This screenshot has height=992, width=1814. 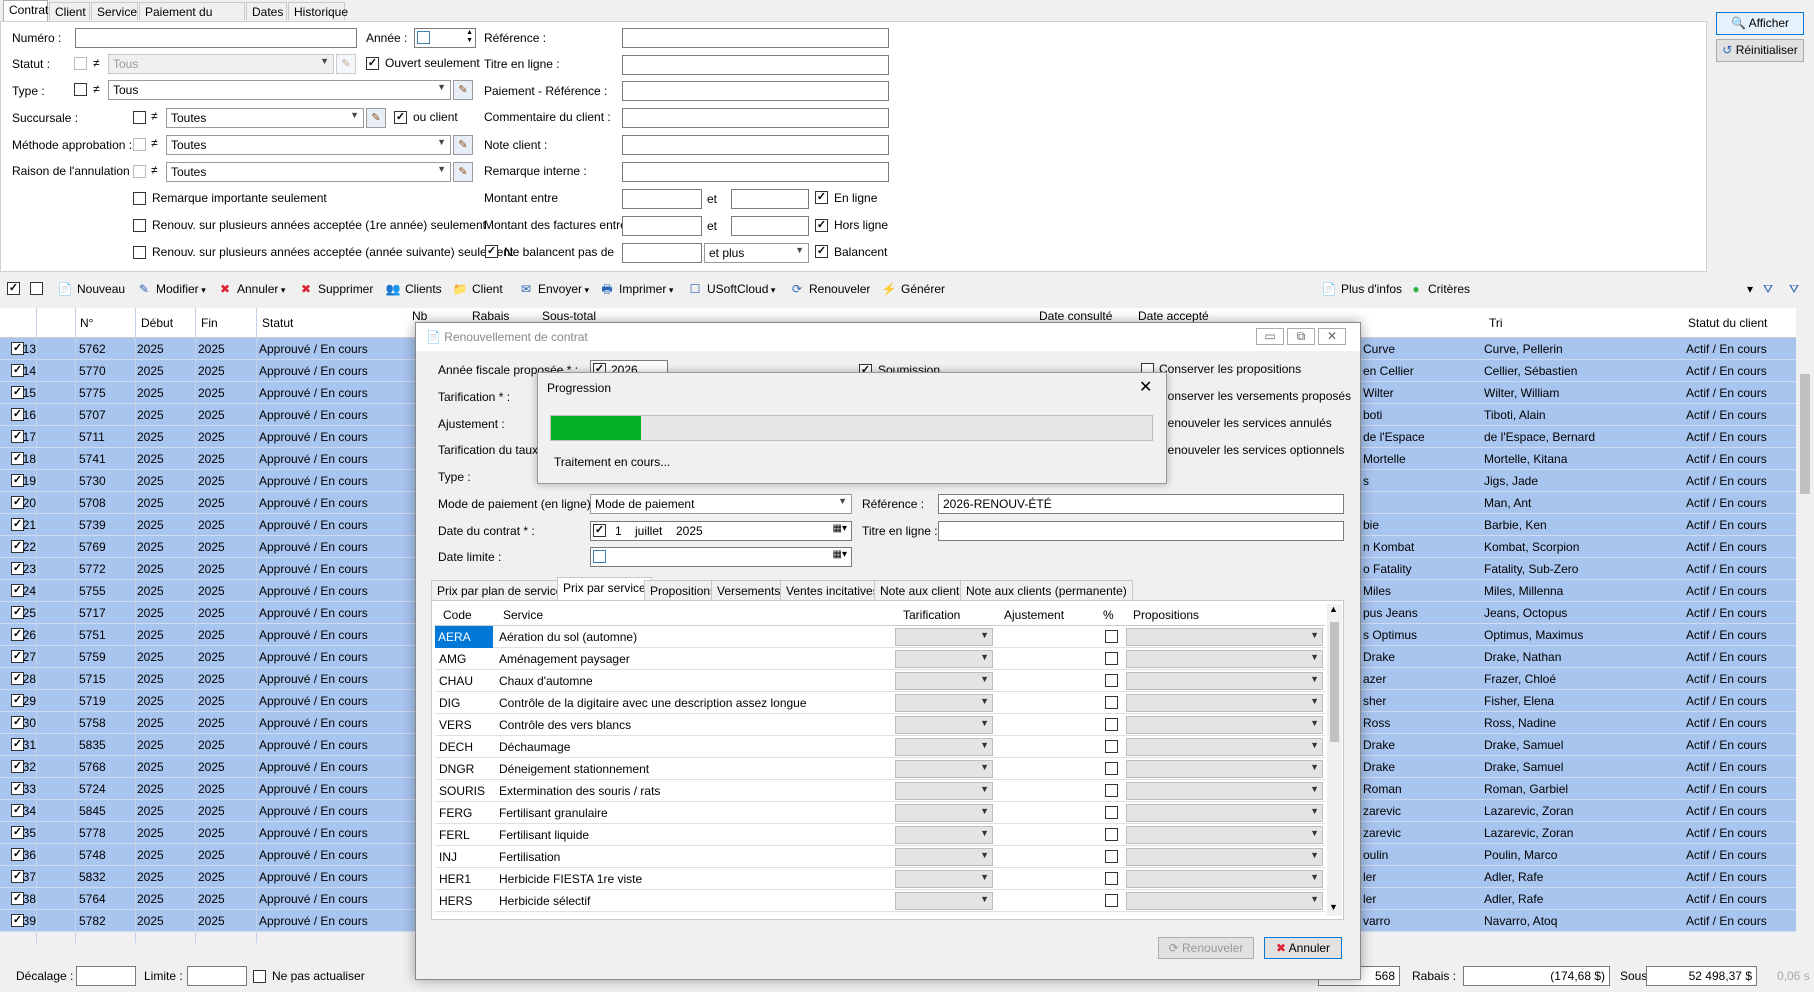 I want to click on select-none-checkbox, so click(x=36, y=288).